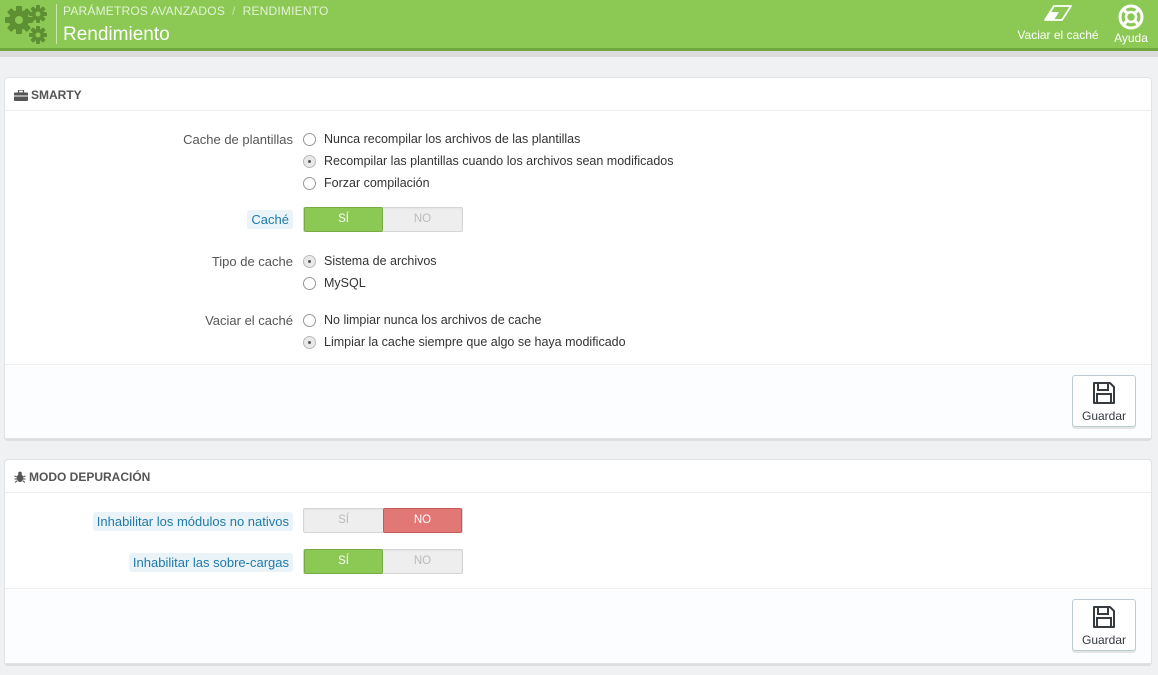 Image resolution: width=1158 pixels, height=675 pixels. What do you see at coordinates (578, 94) in the screenshot?
I see `panel-heading: SMARTY` at bounding box center [578, 94].